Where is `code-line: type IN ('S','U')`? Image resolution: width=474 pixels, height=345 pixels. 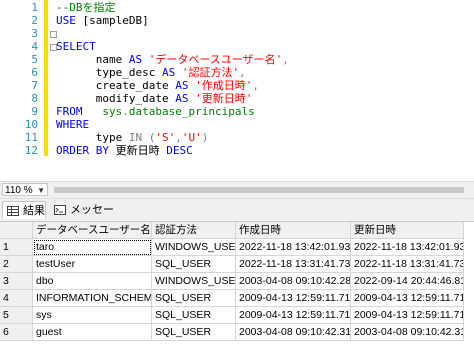
code-line: type IN ('S','U') is located at coordinates (132, 137).